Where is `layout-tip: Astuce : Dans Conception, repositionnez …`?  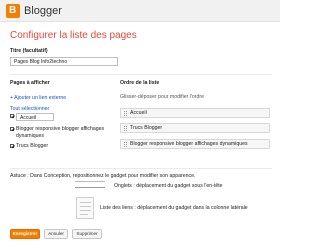
layout-tip: Astuce : Dans Conception, repositionnez … is located at coordinates (103, 176).